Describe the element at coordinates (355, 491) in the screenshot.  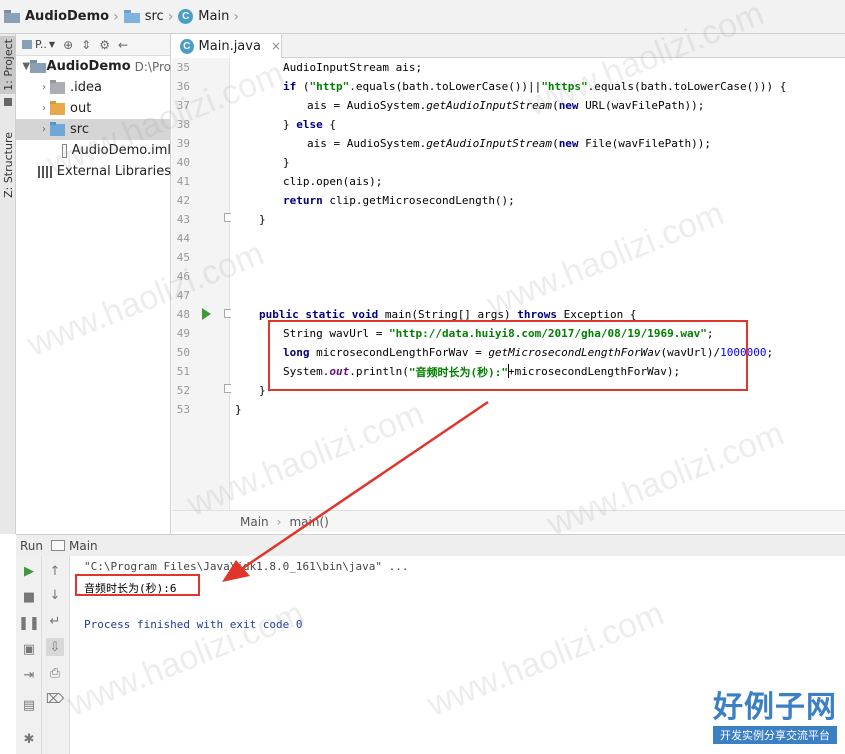
I see `annotation-arrow` at that location.